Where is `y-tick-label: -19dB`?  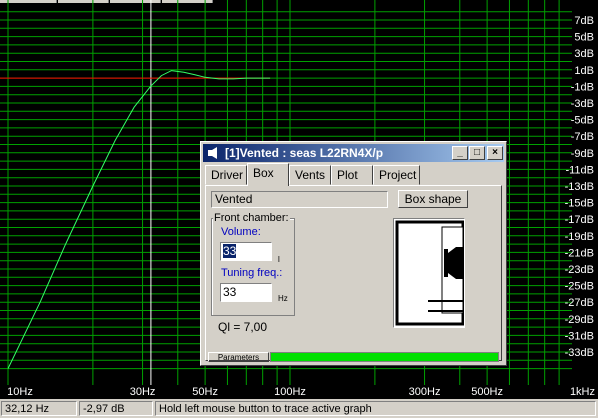
y-tick-label: -19dB is located at coordinates (579, 237).